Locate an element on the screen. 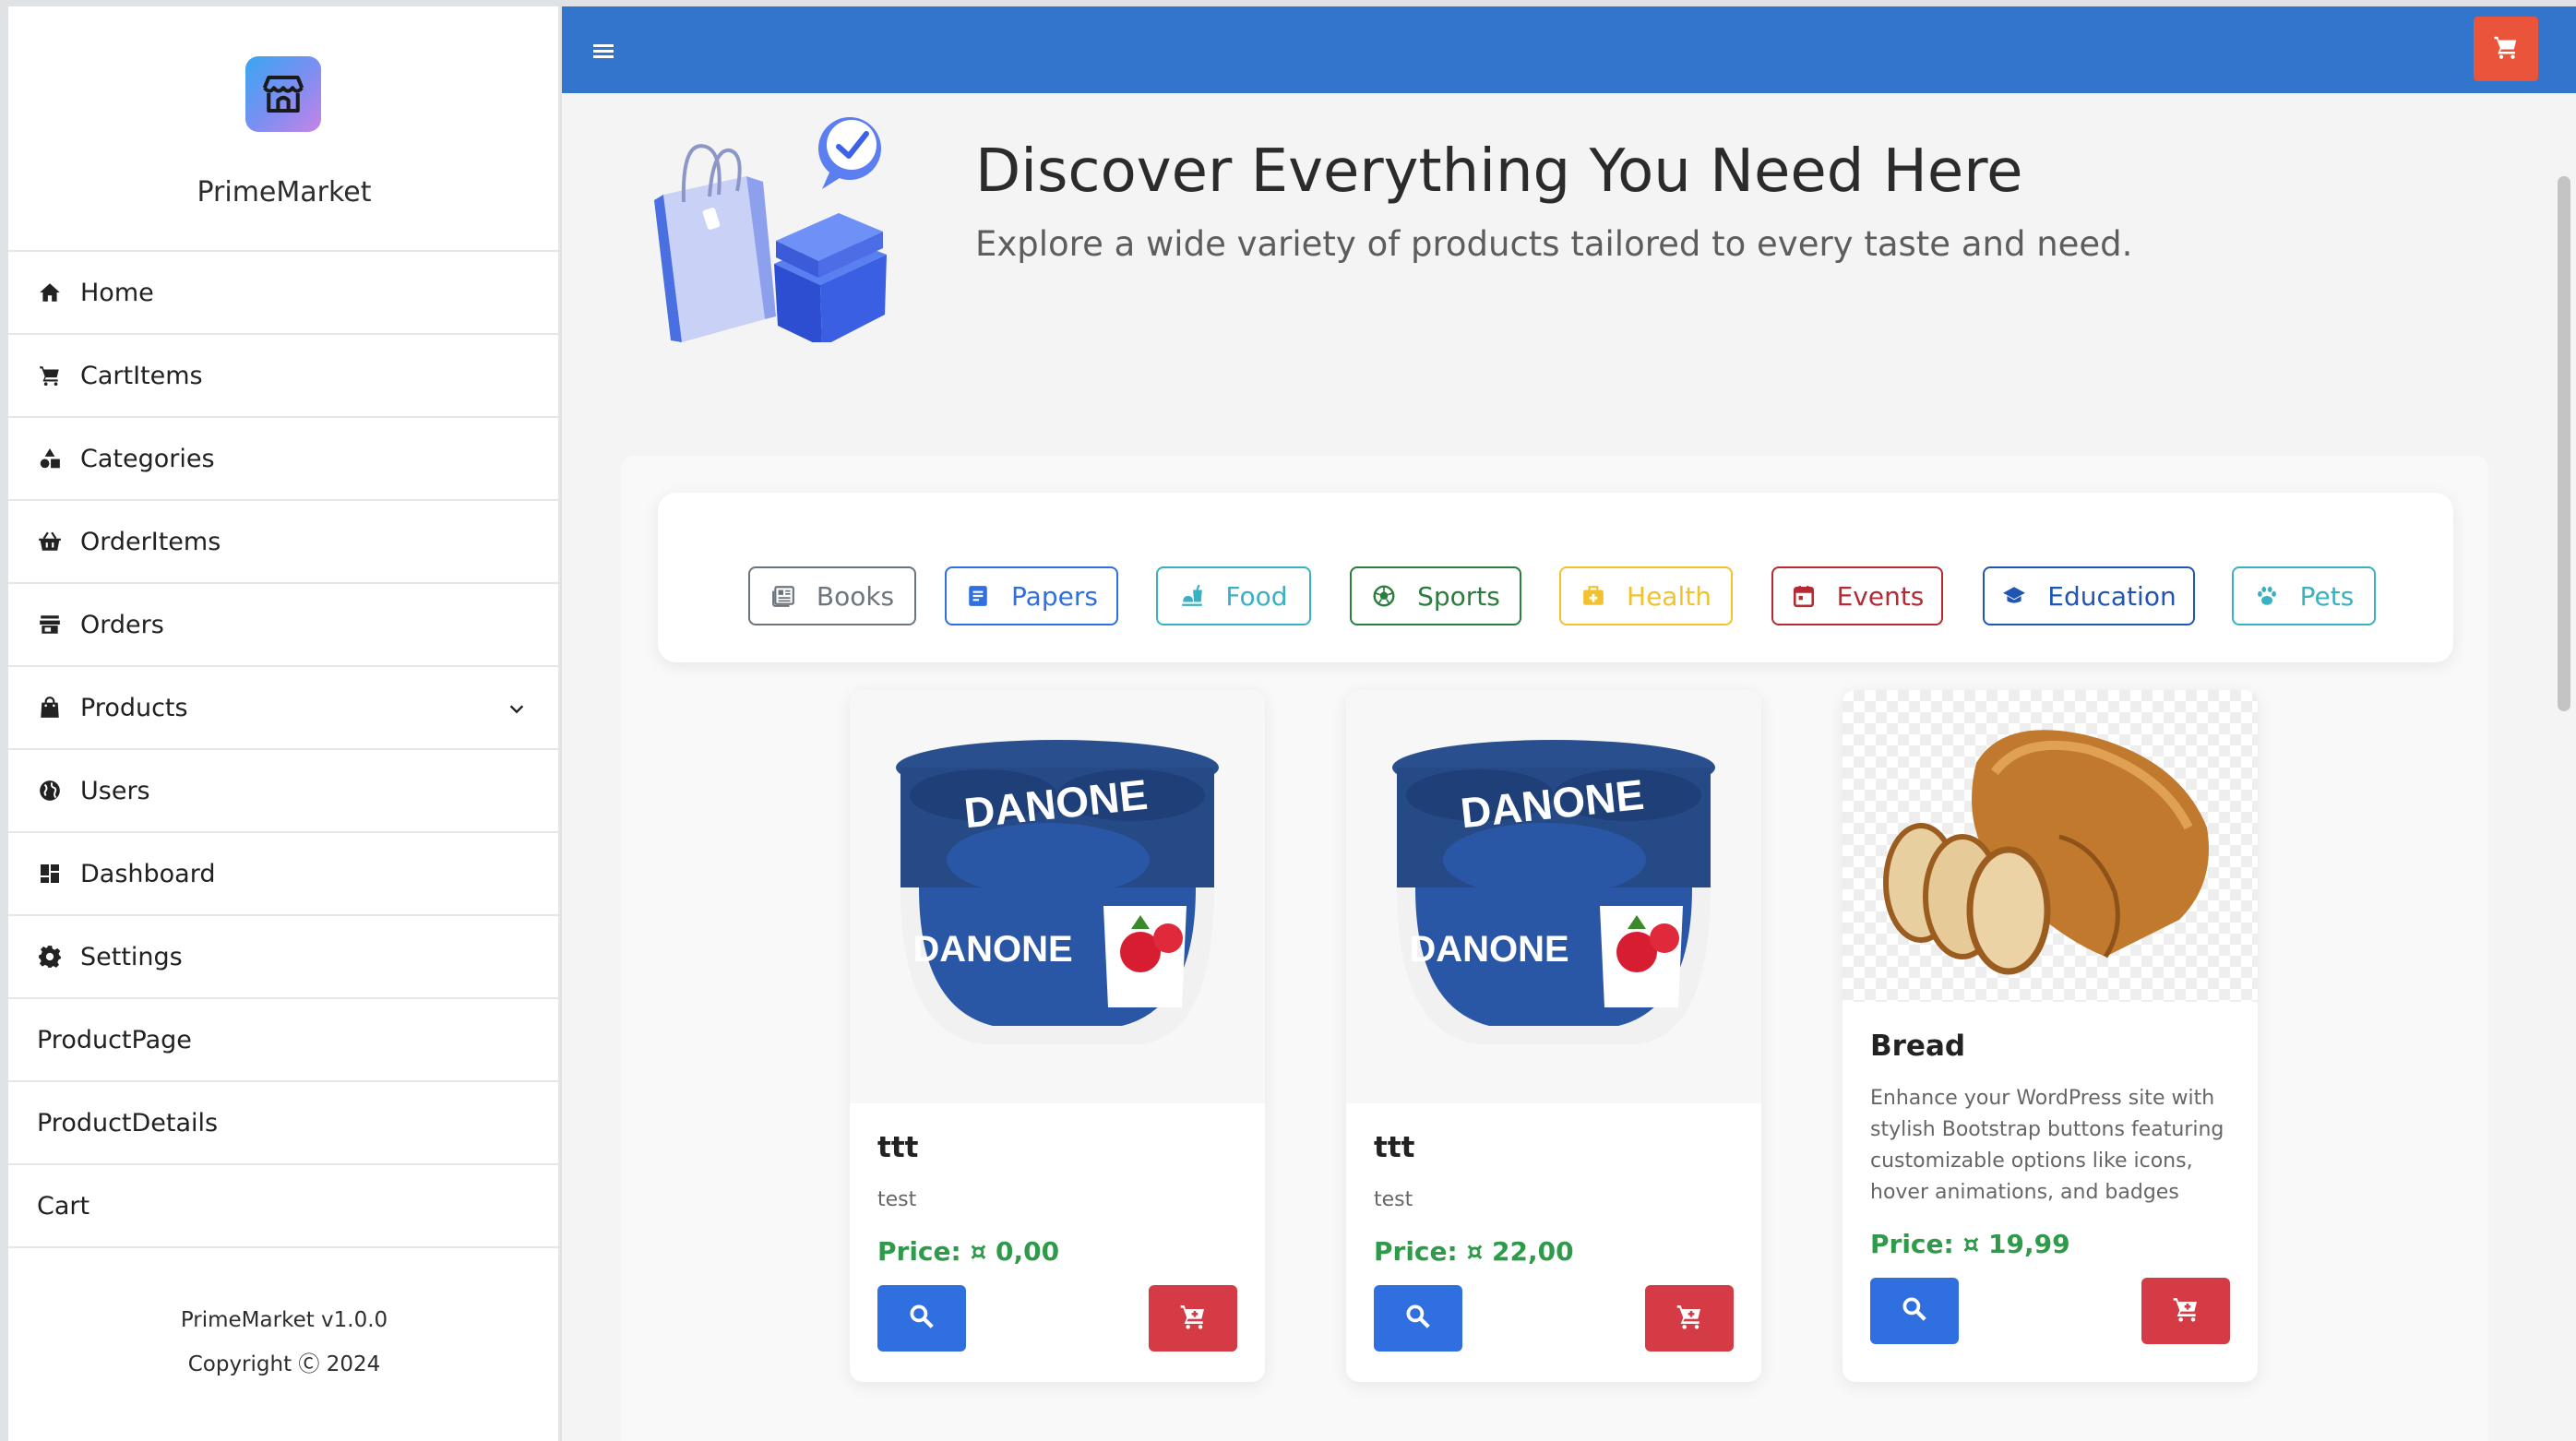 This screenshot has width=2576, height=1441. store-icon is located at coordinates (50, 624).